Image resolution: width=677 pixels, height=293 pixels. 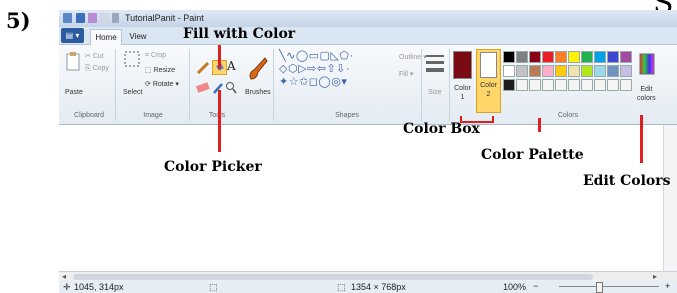 I want to click on brushes-button: Brushes, so click(x=258, y=92).